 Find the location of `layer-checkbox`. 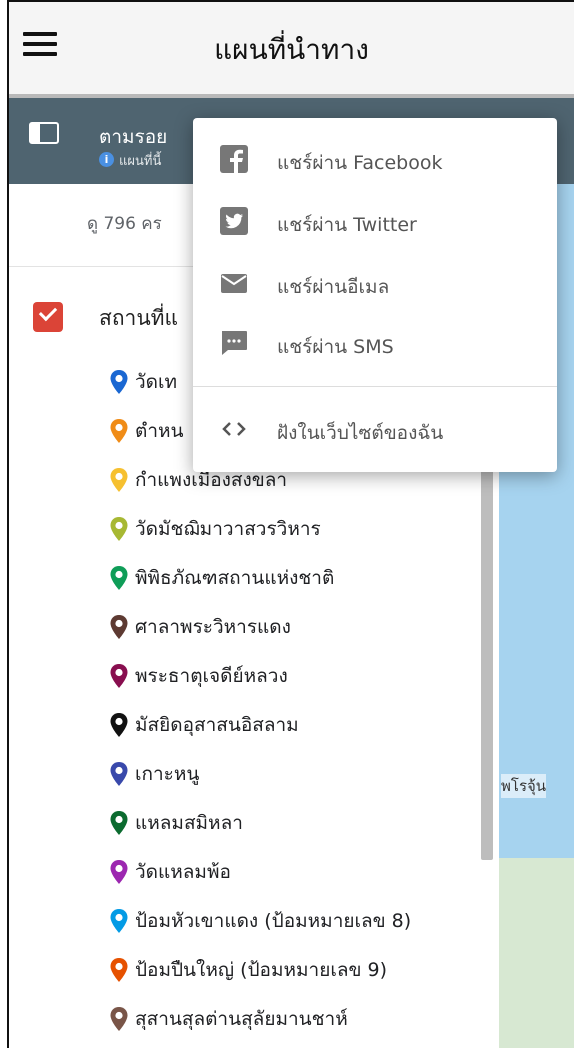

layer-checkbox is located at coordinates (48, 317).